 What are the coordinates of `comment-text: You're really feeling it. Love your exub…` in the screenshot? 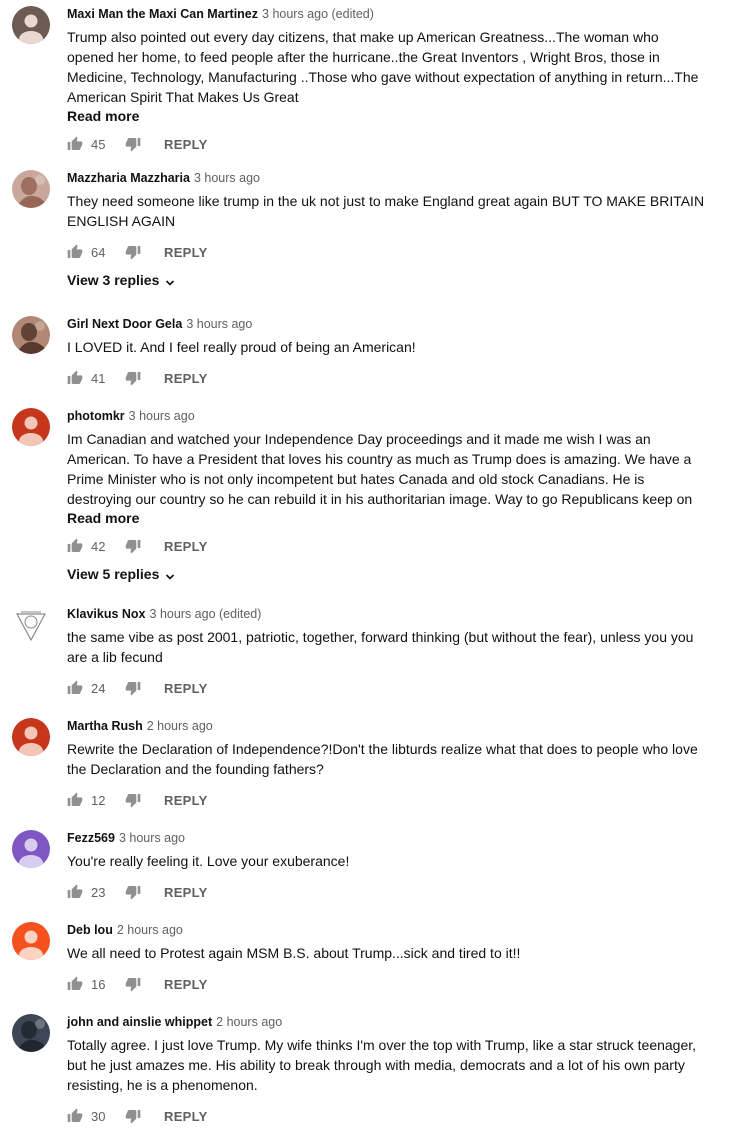 It's located at (387, 861).